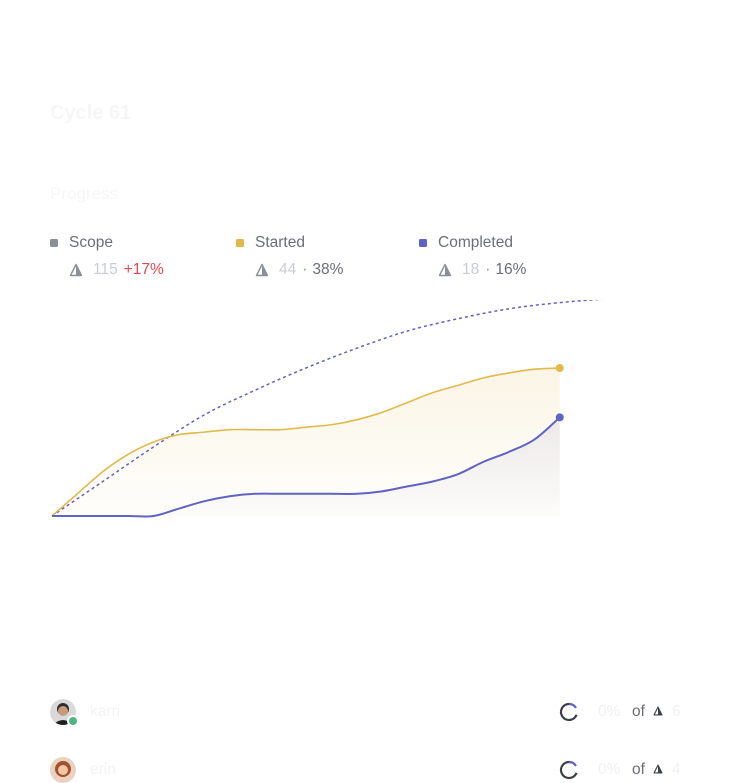 The image size is (736, 783). I want to click on progress-section-title: Progress, so click(84, 193).